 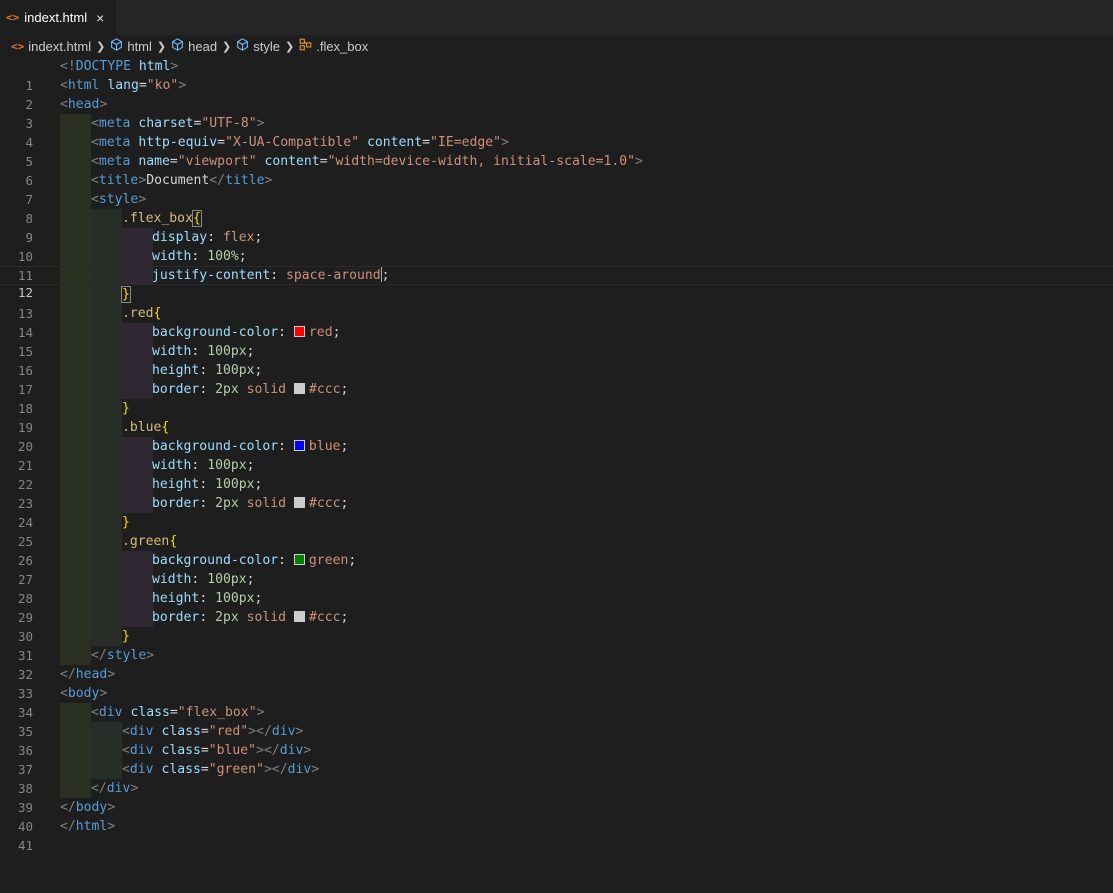 I want to click on color-swatch-green, so click(x=299, y=559).